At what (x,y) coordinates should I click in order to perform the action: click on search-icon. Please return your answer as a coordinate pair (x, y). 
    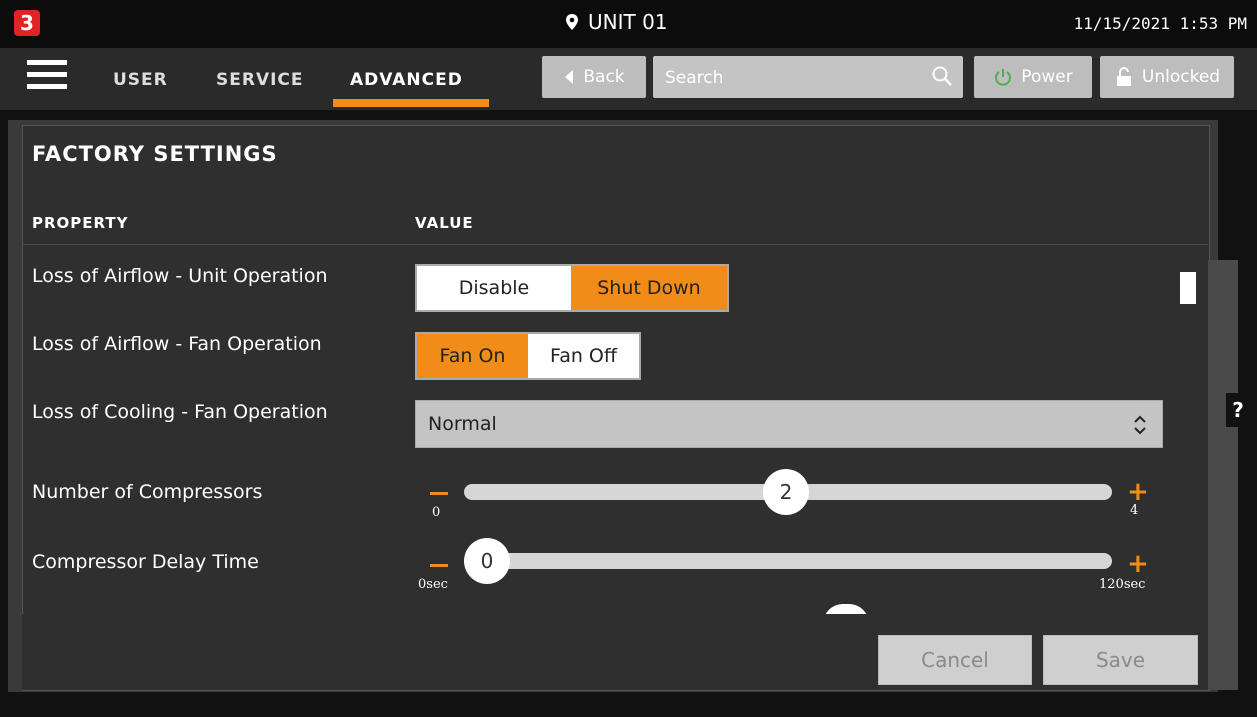
    Looking at the image, I should click on (942, 76).